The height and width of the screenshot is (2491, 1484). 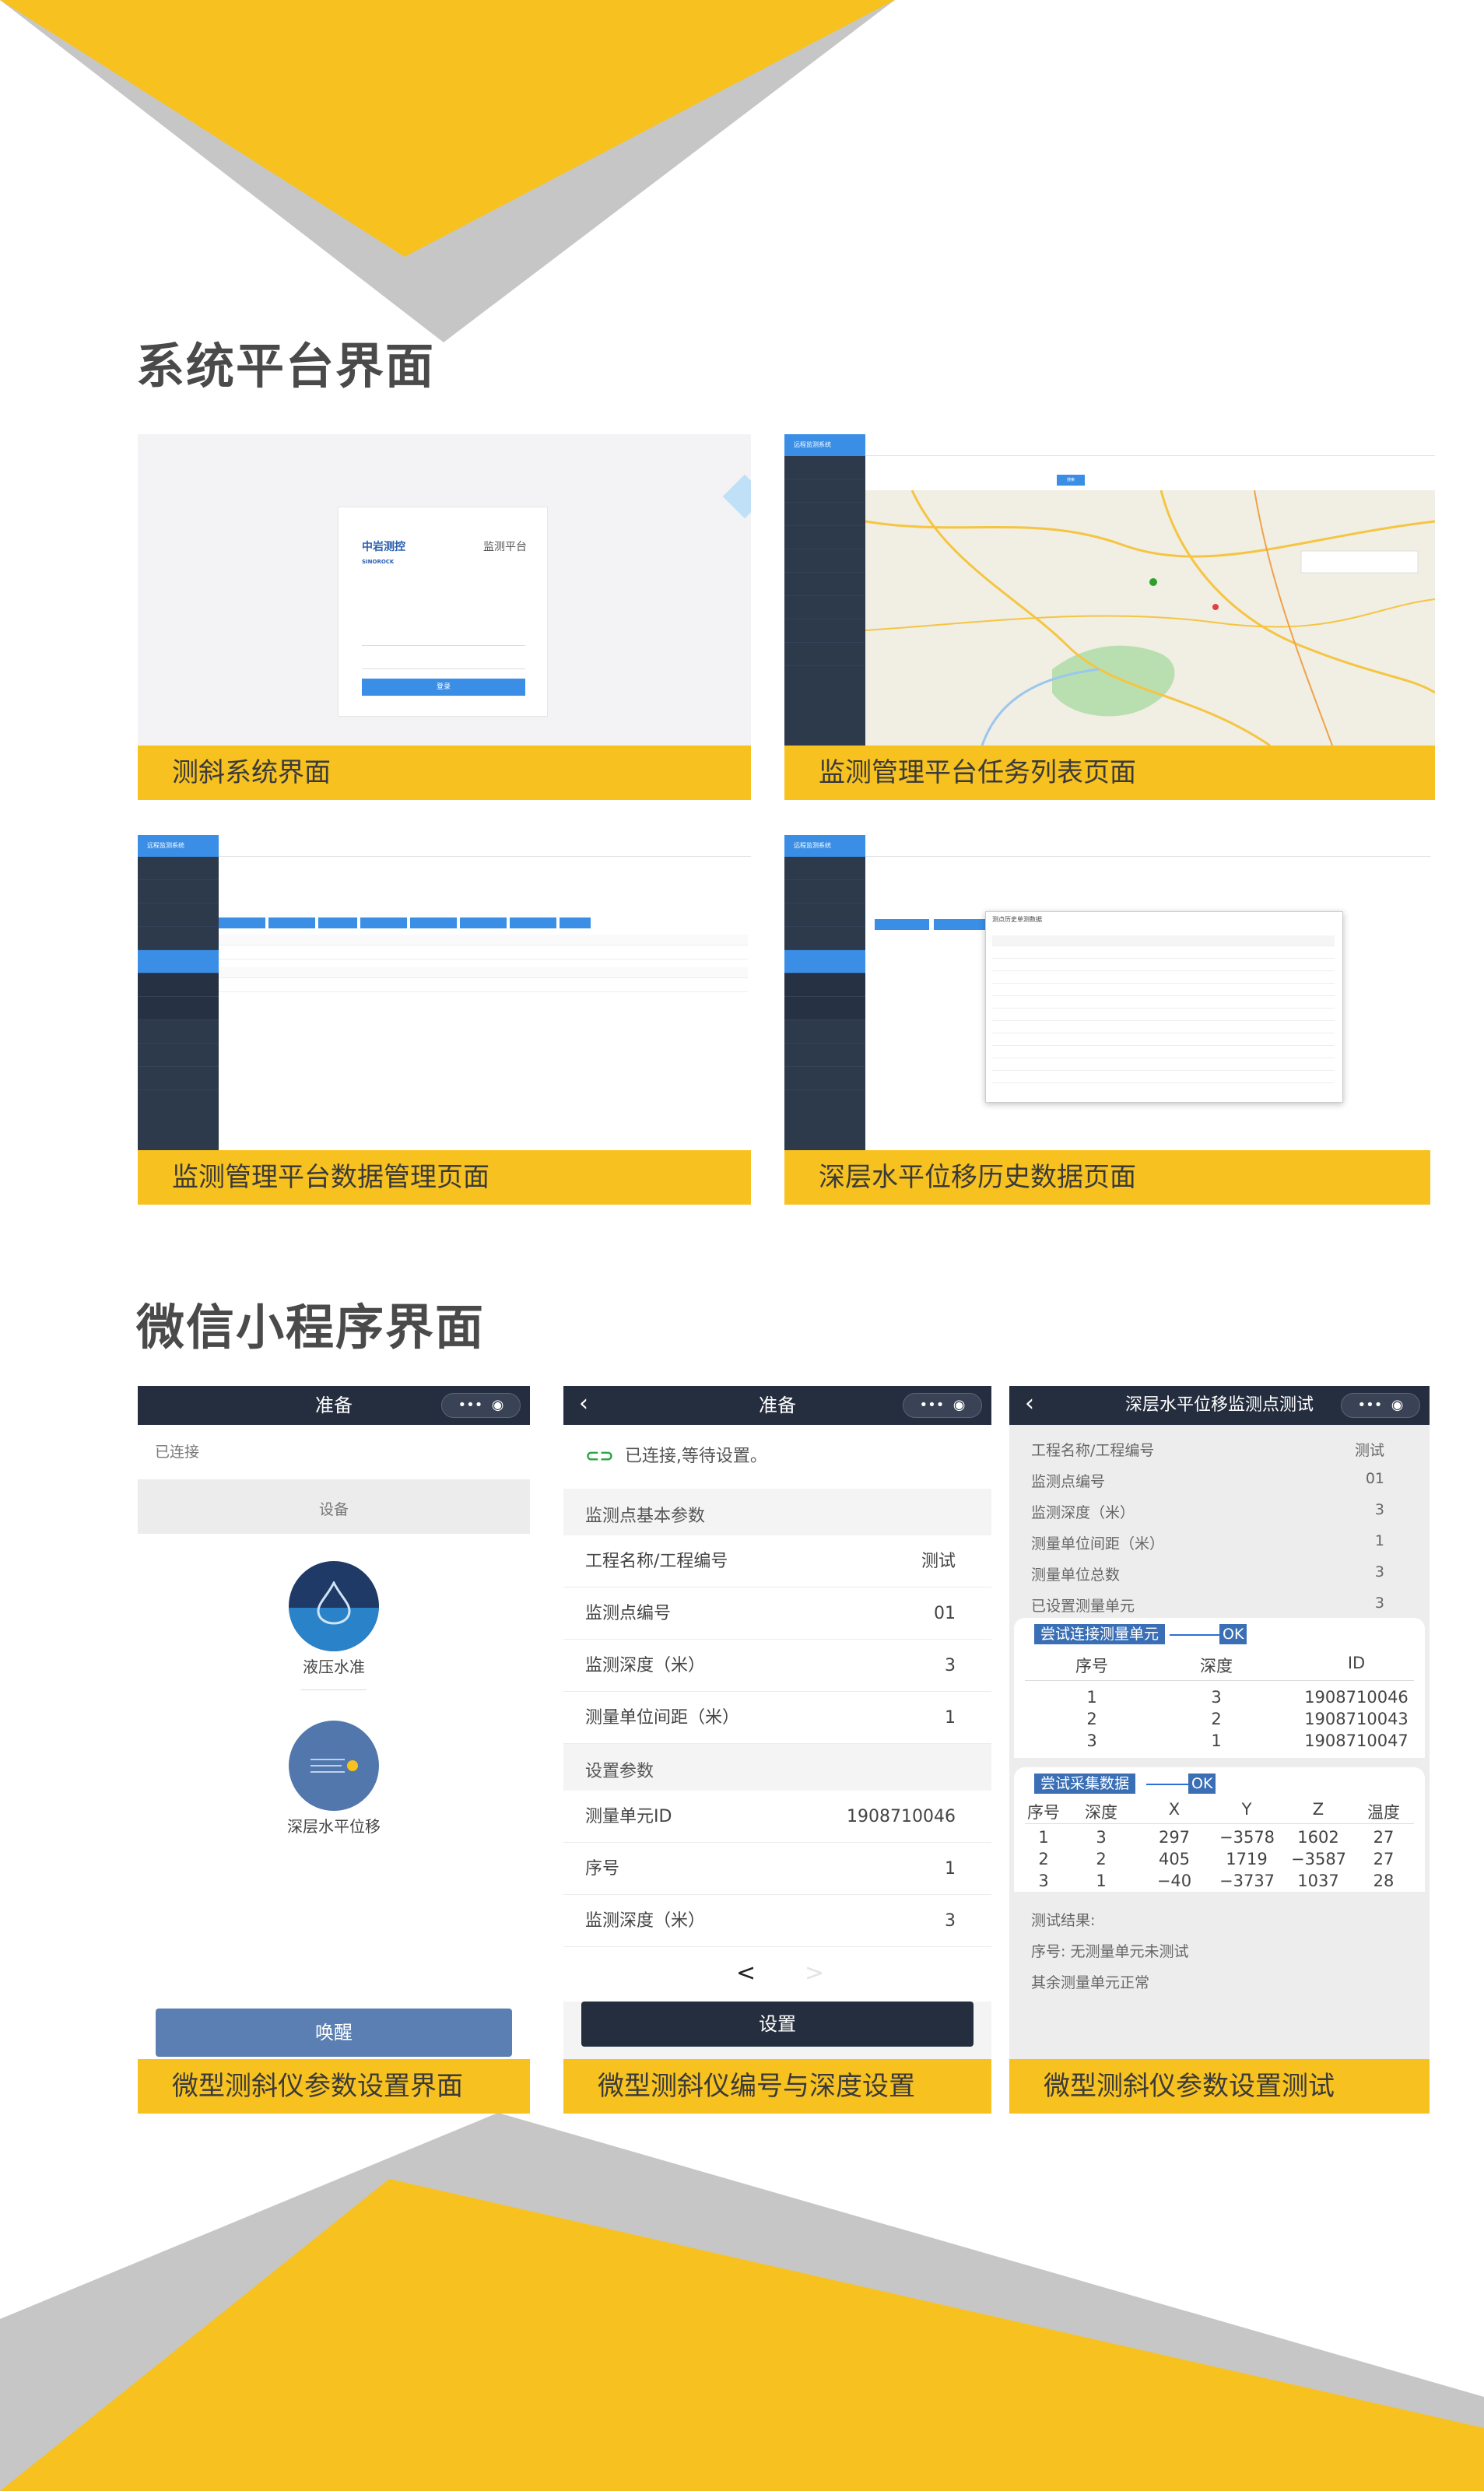 What do you see at coordinates (1384, 1881) in the screenshot?
I see `cell: 28` at bounding box center [1384, 1881].